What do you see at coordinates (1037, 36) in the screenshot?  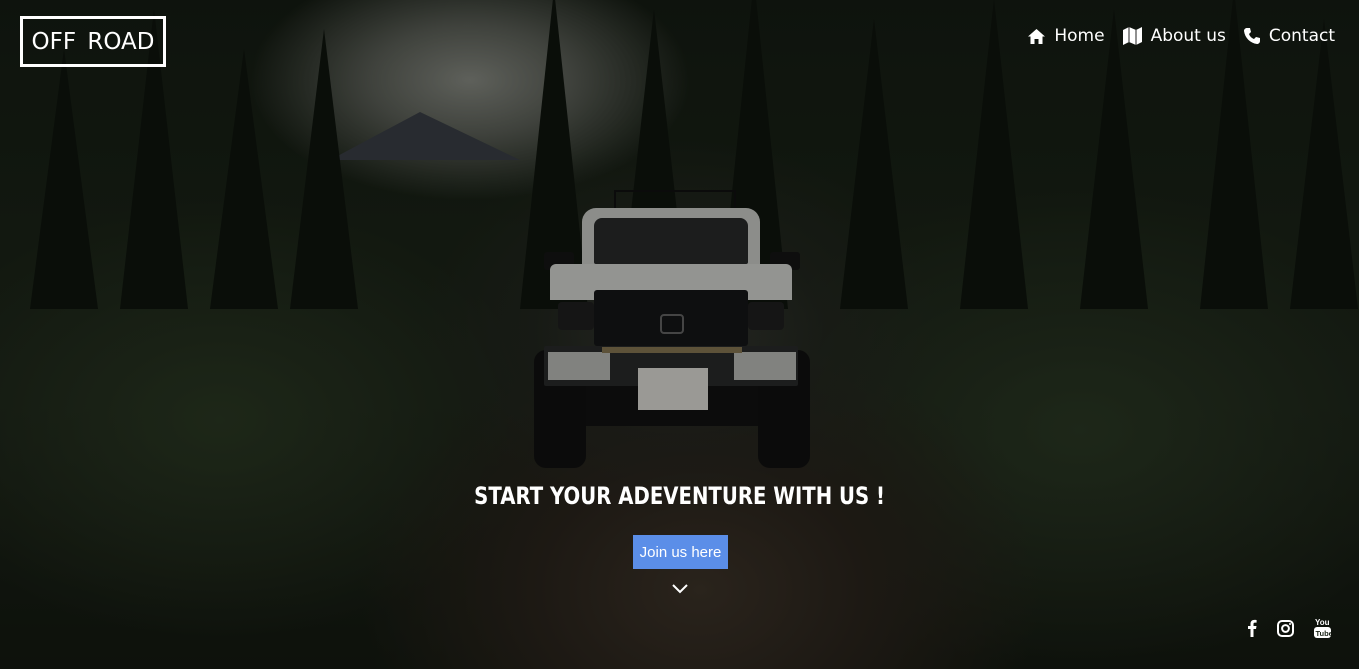 I see `home-icon` at bounding box center [1037, 36].